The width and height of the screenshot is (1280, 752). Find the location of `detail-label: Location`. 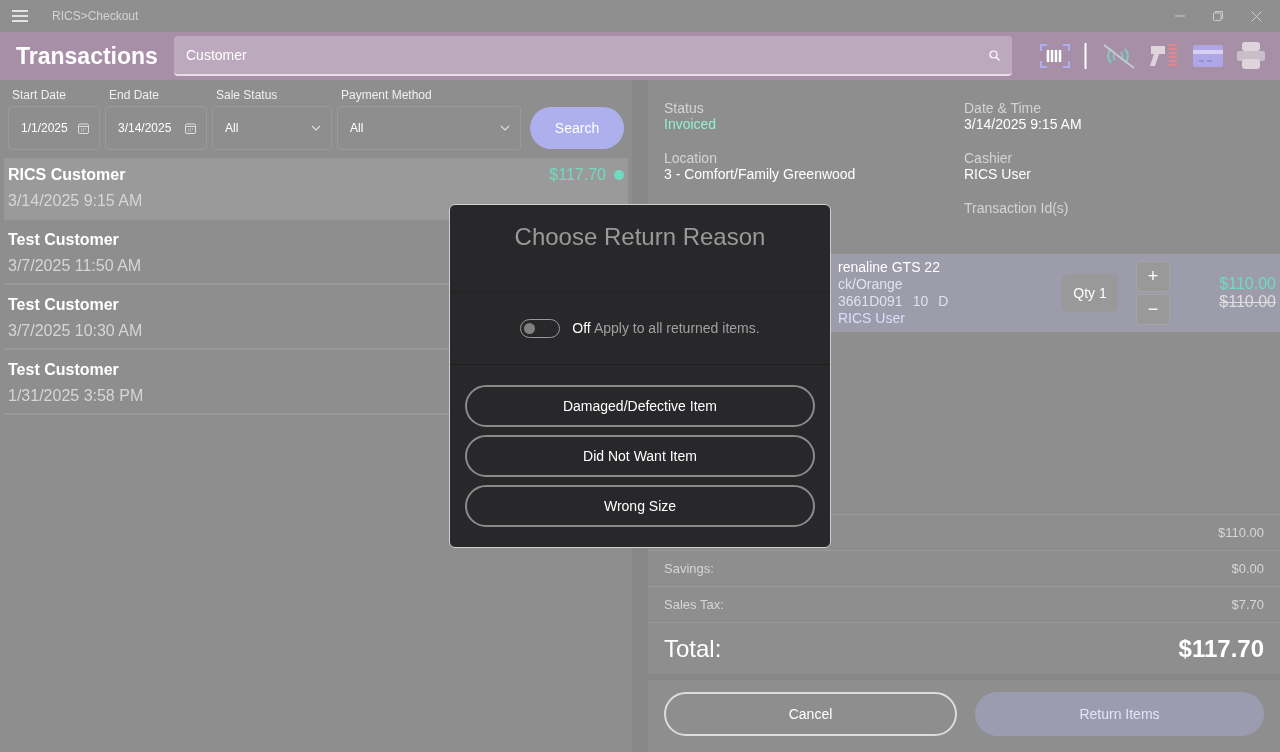

detail-label: Location is located at coordinates (691, 158).